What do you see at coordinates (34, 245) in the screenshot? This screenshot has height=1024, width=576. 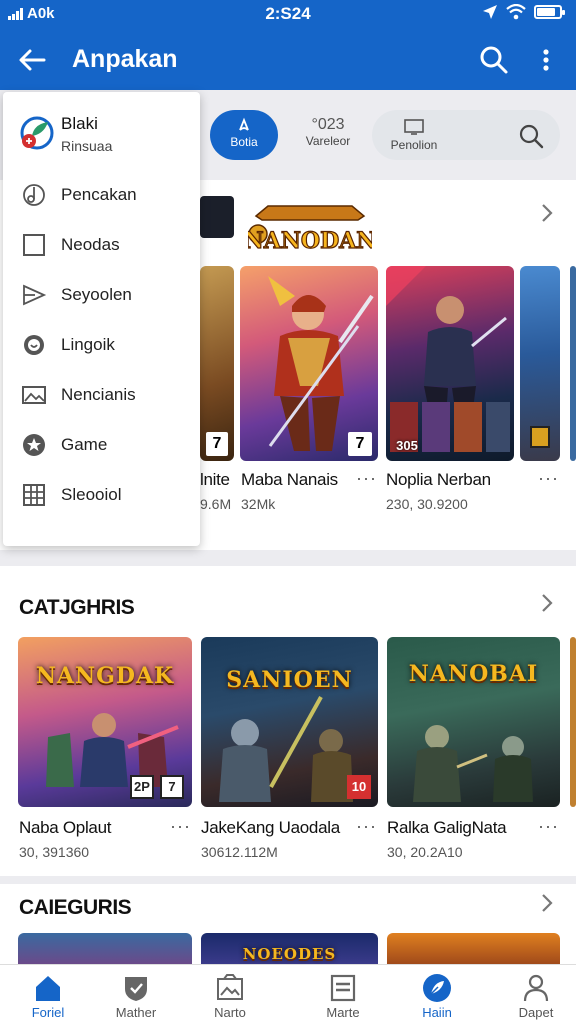 I see `square-outline-icon` at bounding box center [34, 245].